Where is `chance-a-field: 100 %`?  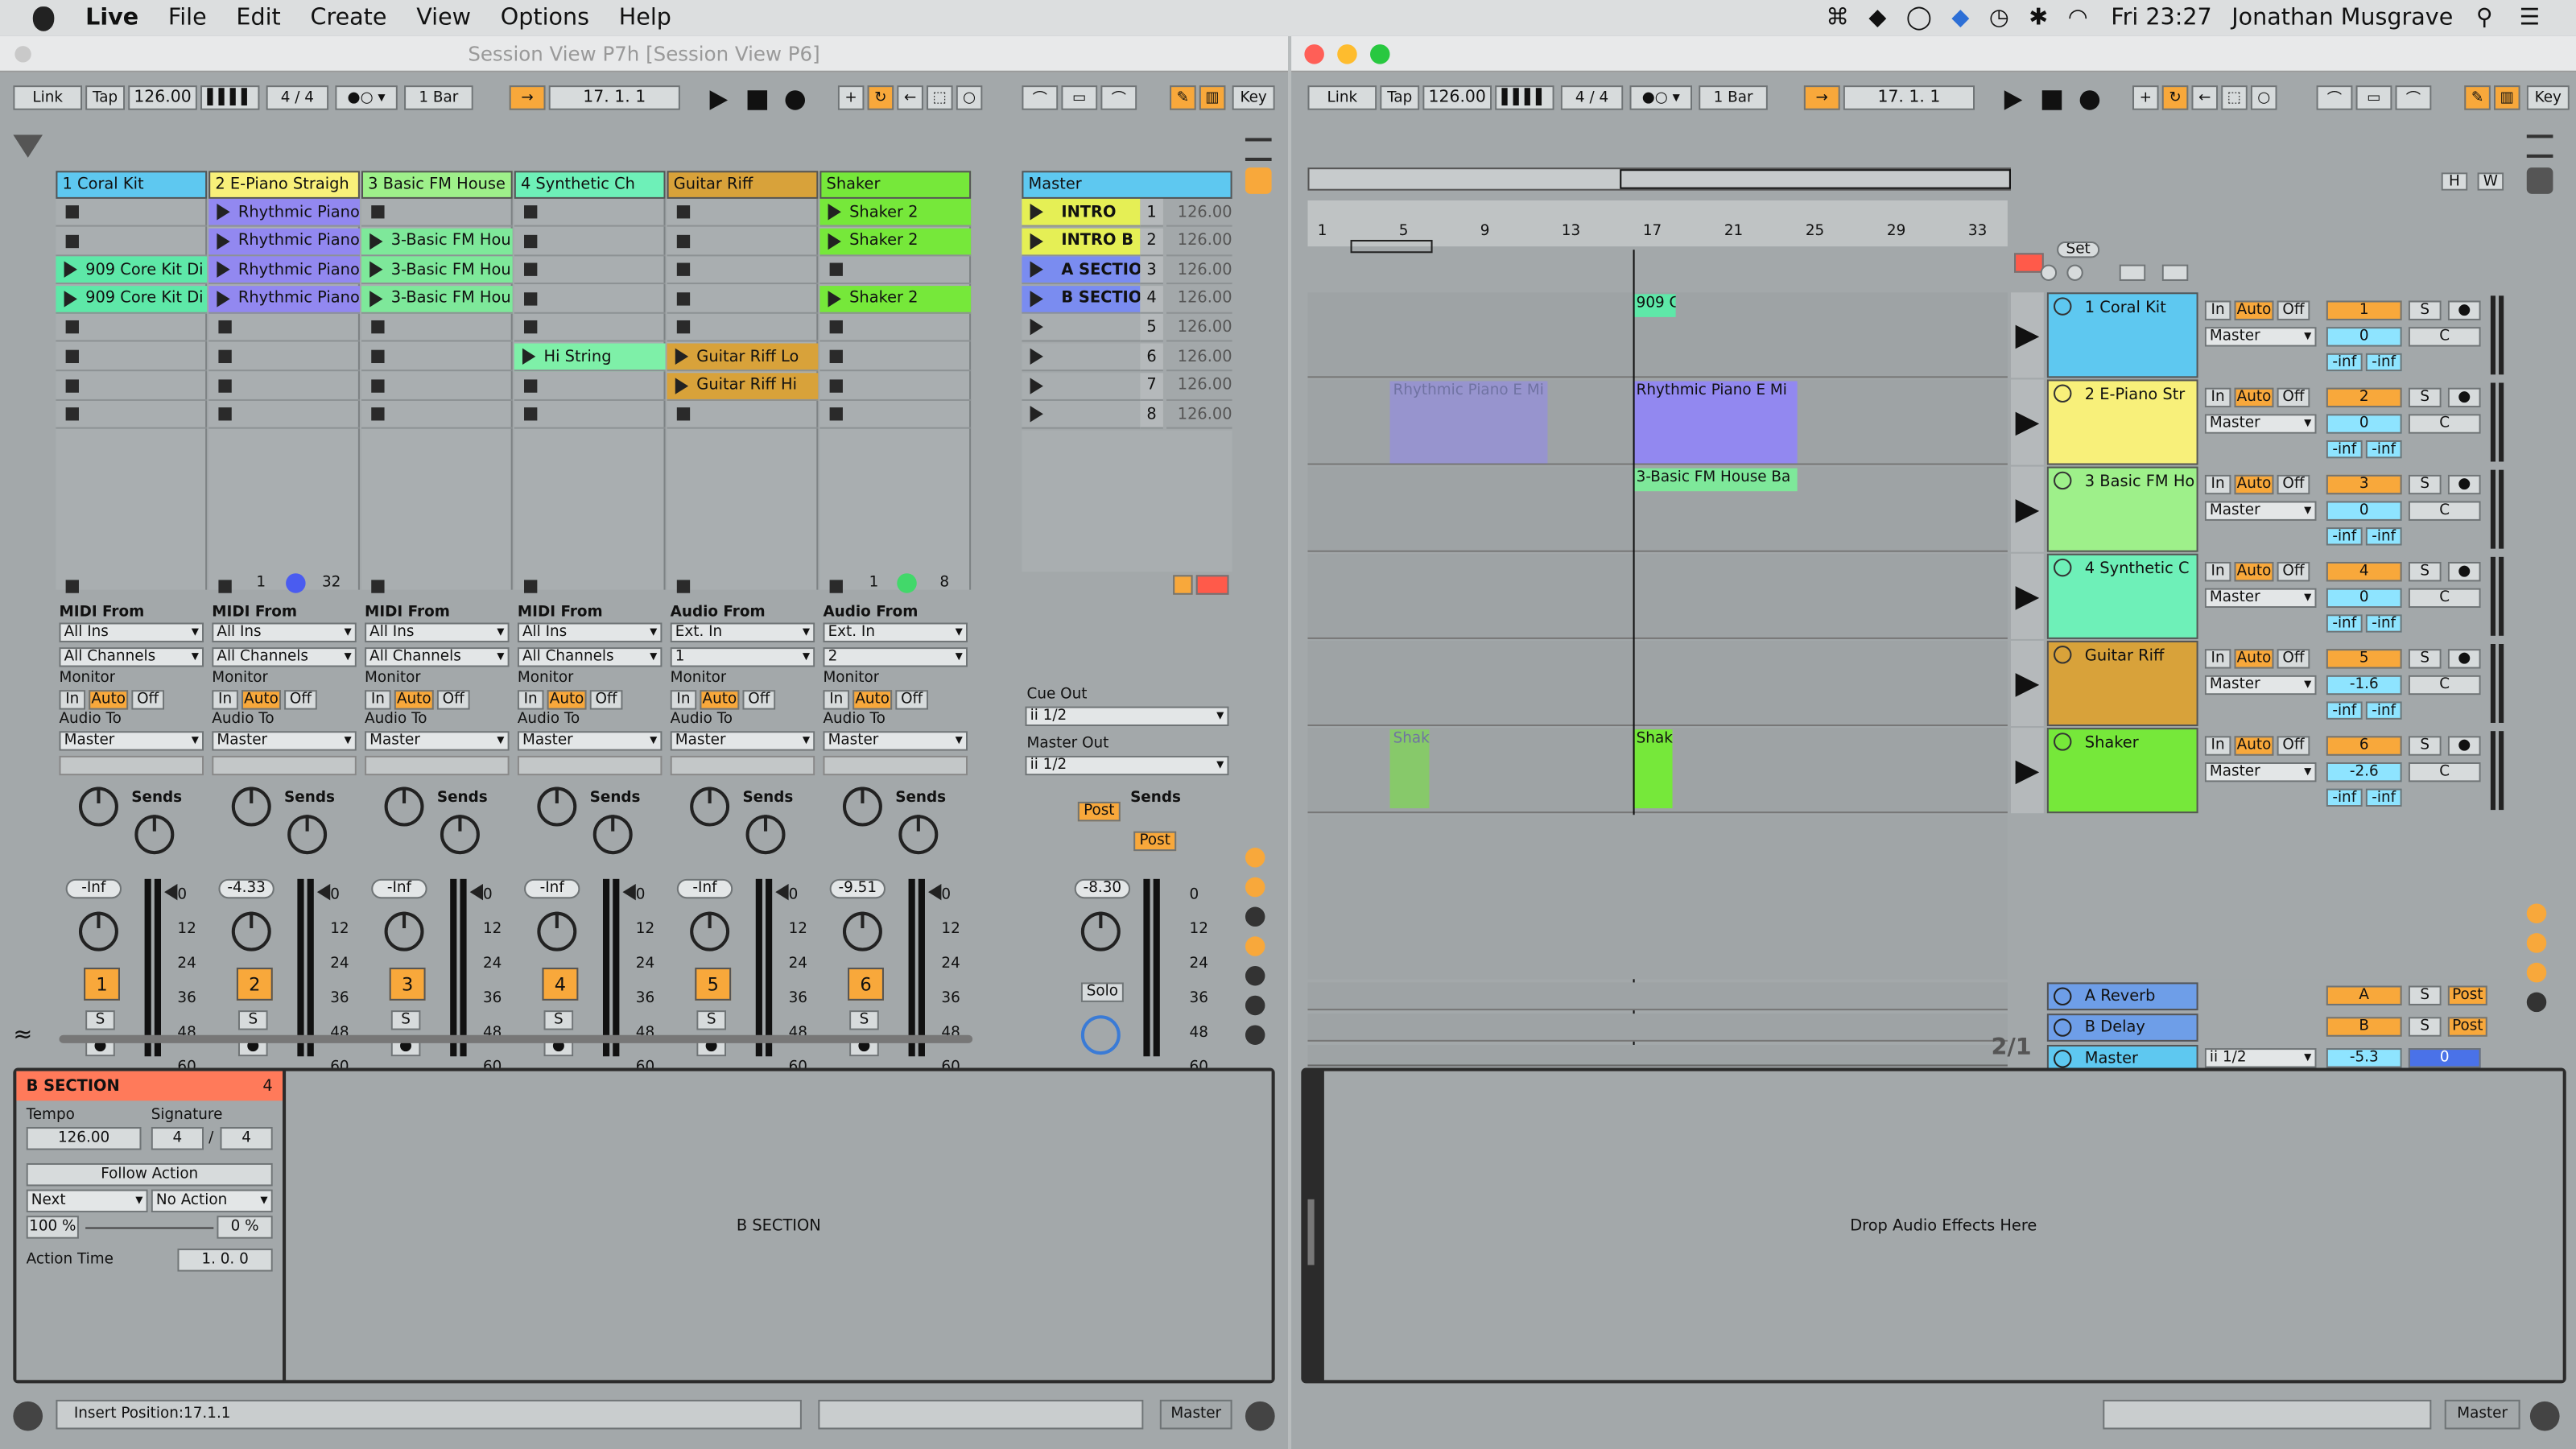
chance-a-field: 100 % is located at coordinates (53, 1227).